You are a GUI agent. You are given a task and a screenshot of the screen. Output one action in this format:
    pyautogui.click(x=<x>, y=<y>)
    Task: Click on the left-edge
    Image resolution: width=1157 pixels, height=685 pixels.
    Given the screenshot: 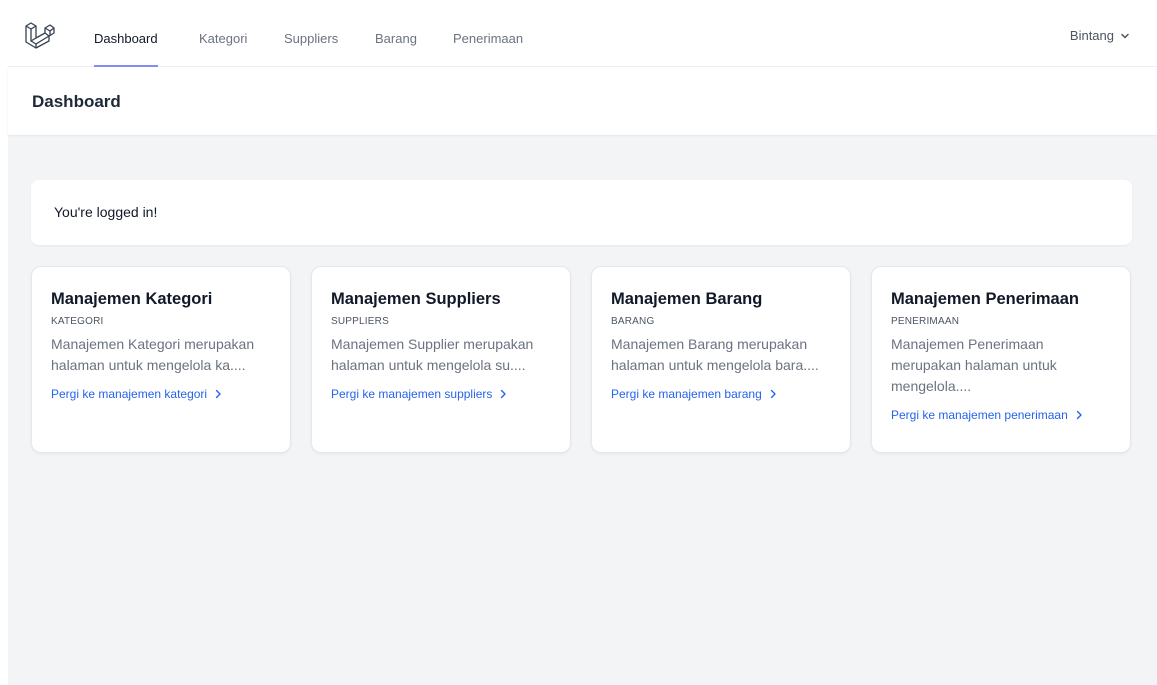 What is the action you would take?
    pyautogui.click(x=4, y=342)
    